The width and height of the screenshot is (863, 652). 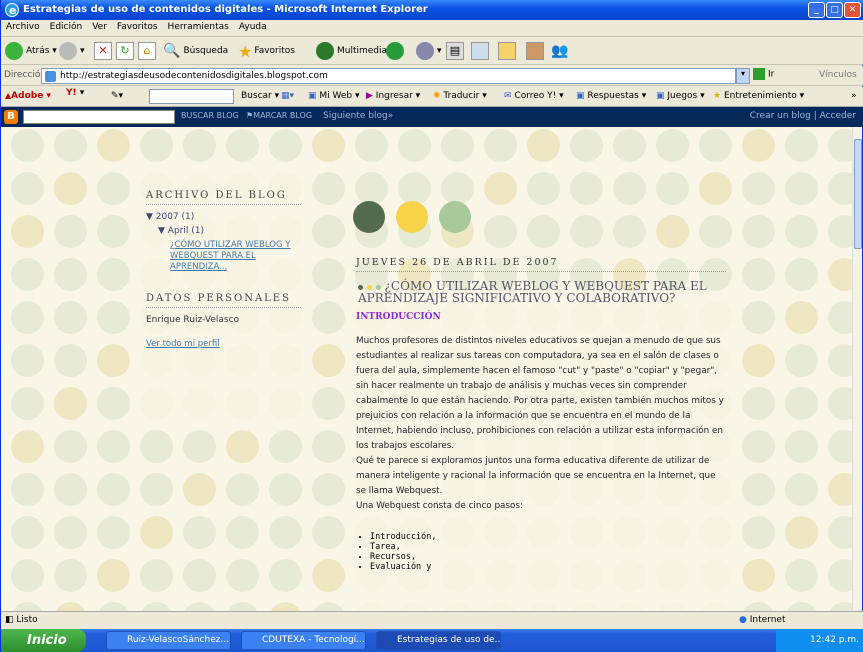 I want to click on games-icon: ▣, so click(x=660, y=96).